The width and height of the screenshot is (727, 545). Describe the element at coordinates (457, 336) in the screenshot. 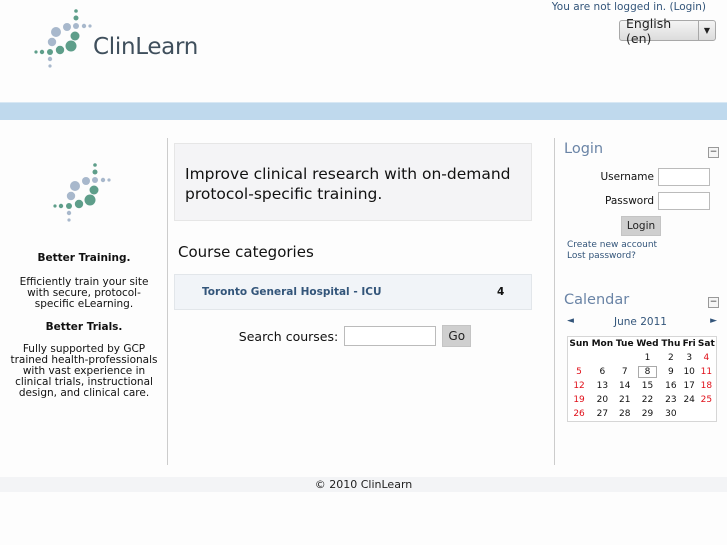

I see `search-go-button: Go` at that location.